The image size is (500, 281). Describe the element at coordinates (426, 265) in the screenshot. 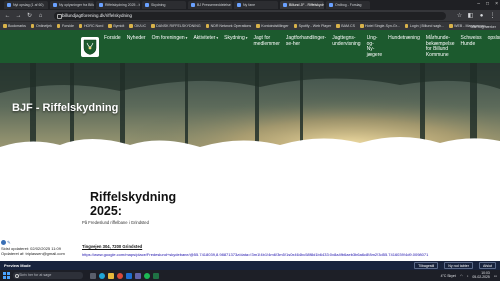

I see `reset-button: Tilbagestil` at that location.